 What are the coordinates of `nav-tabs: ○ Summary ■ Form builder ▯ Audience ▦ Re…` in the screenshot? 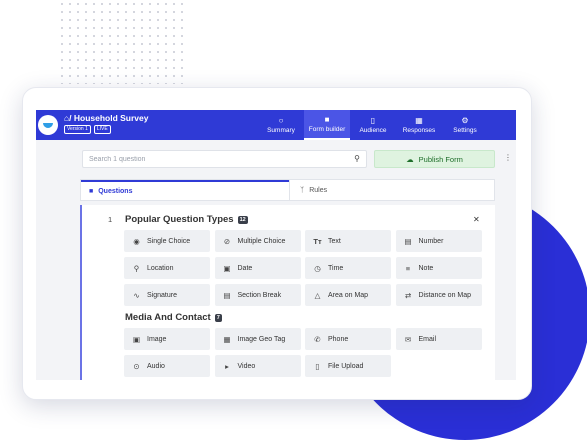 It's located at (373, 125).